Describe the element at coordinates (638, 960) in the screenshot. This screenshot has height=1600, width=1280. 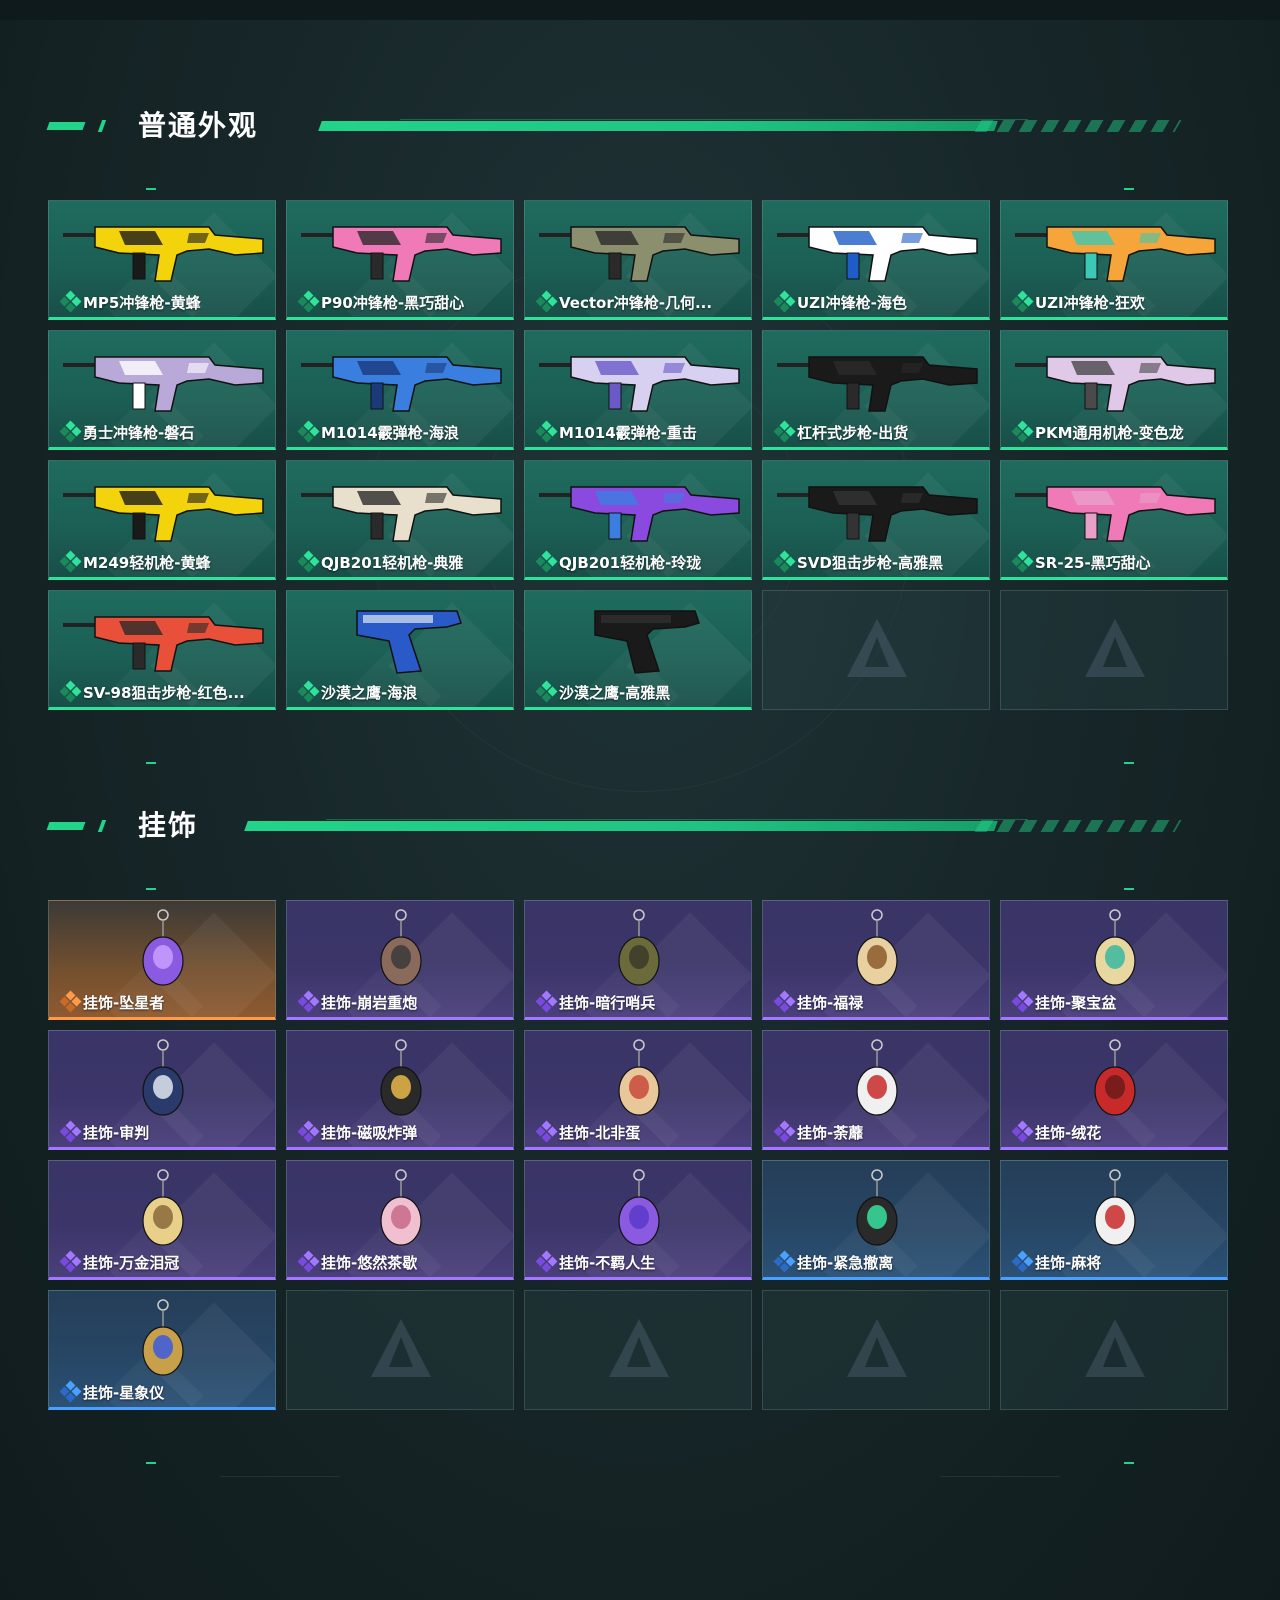
I see `item-card: 挂饰-暗行哨兵` at that location.